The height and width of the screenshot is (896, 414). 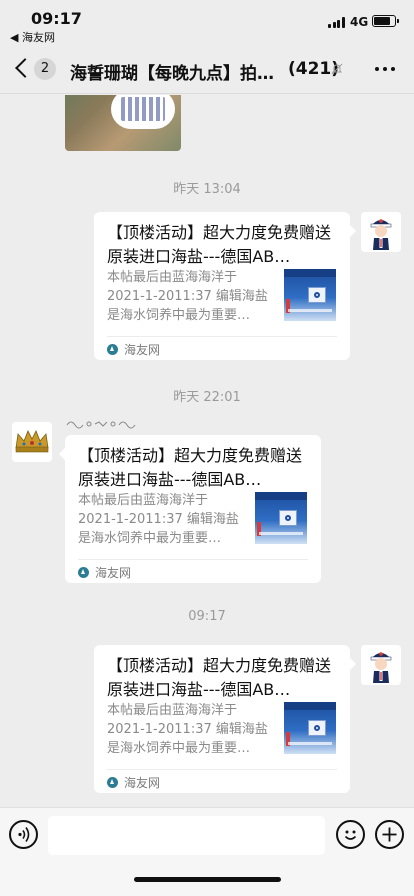 What do you see at coordinates (207, 879) in the screenshot?
I see `home-indicator` at bounding box center [207, 879].